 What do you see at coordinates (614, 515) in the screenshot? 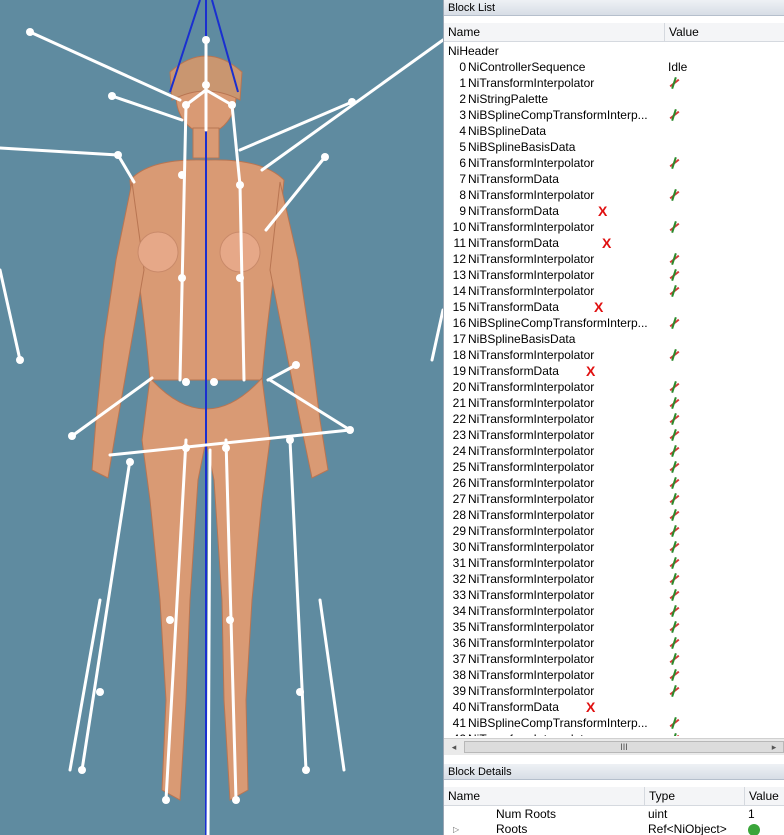
I see `tree-row-28: 28 NiTransformInterpolator` at bounding box center [614, 515].